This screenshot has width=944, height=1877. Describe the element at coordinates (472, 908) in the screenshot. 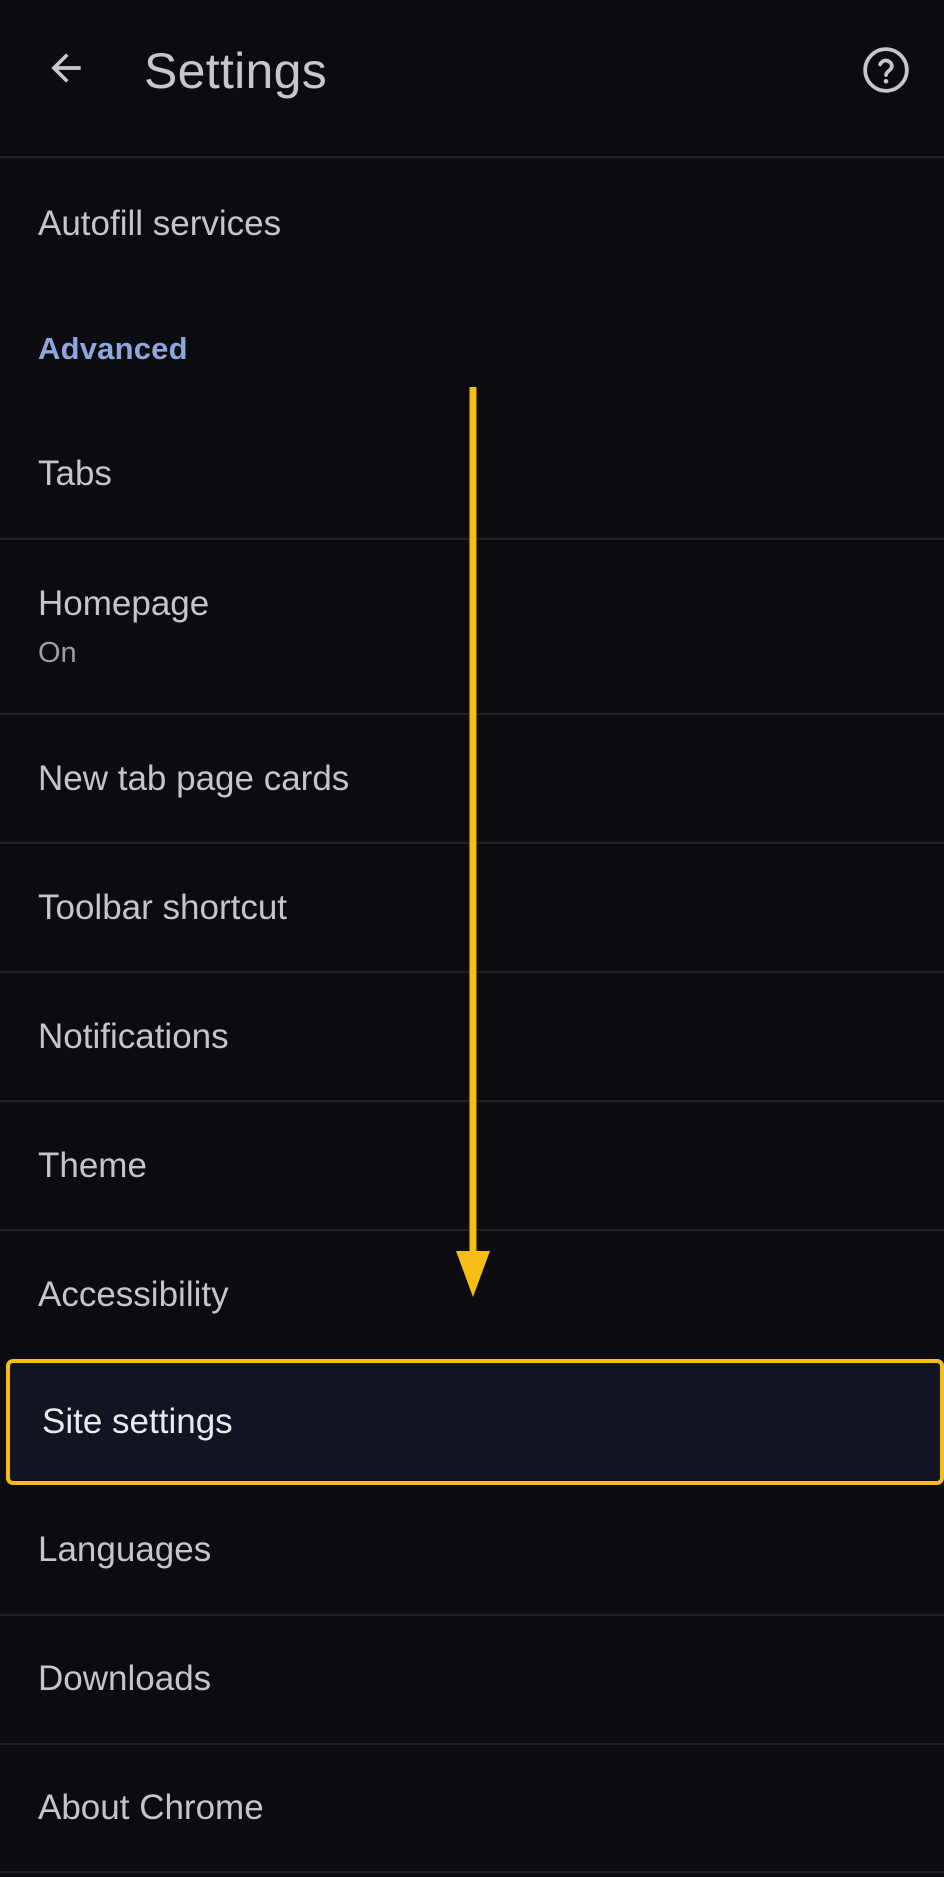

I see `settings-item-toolbar-shortcut: Toolbar shortcut` at that location.